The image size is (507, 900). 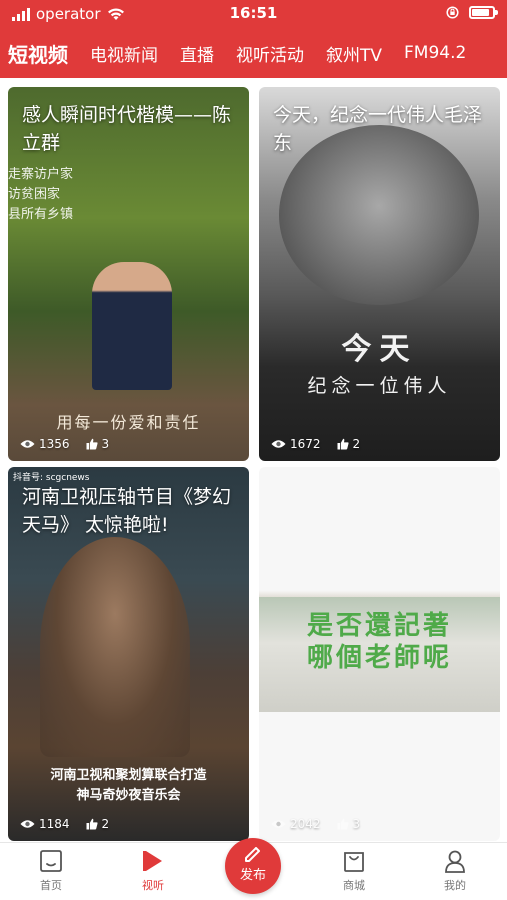 What do you see at coordinates (128, 795) in the screenshot?
I see `thumbnail-caption-line-2: 神马奇妙夜音乐会` at bounding box center [128, 795].